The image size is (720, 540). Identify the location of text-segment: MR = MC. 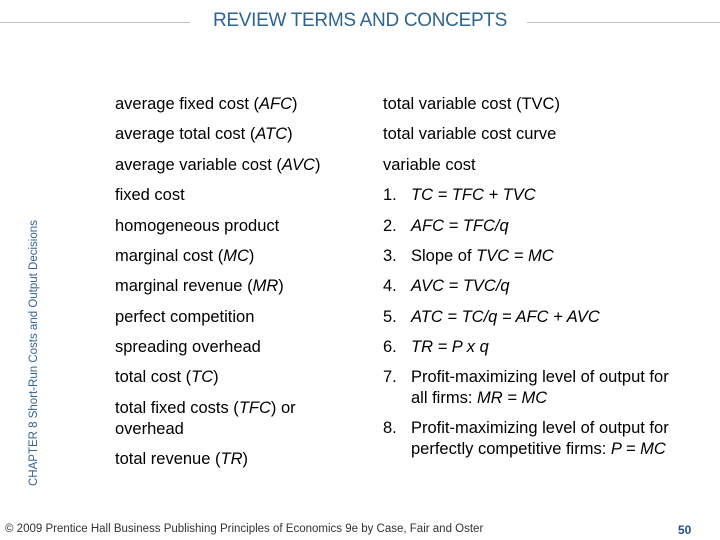
(512, 398).